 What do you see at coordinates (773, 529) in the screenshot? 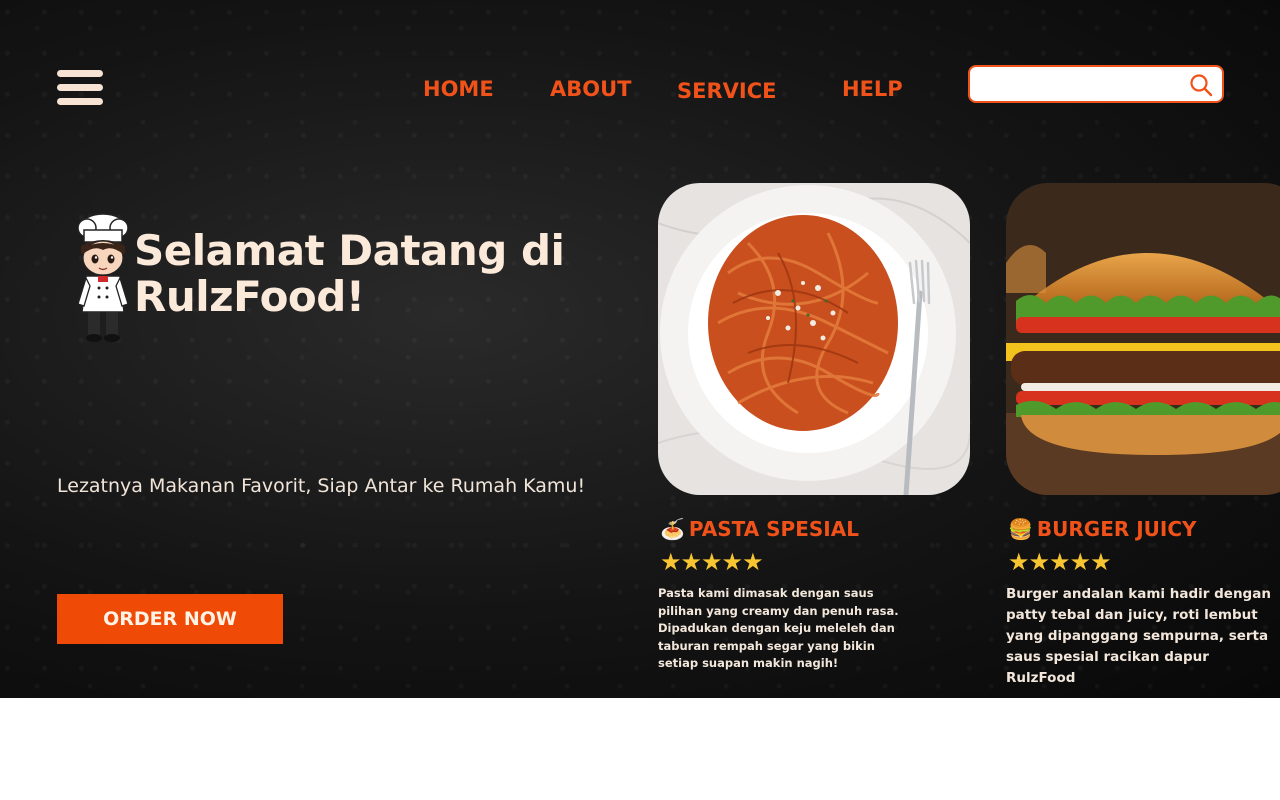
I see `pasta-title-text: PASTA SPESIAL` at bounding box center [773, 529].